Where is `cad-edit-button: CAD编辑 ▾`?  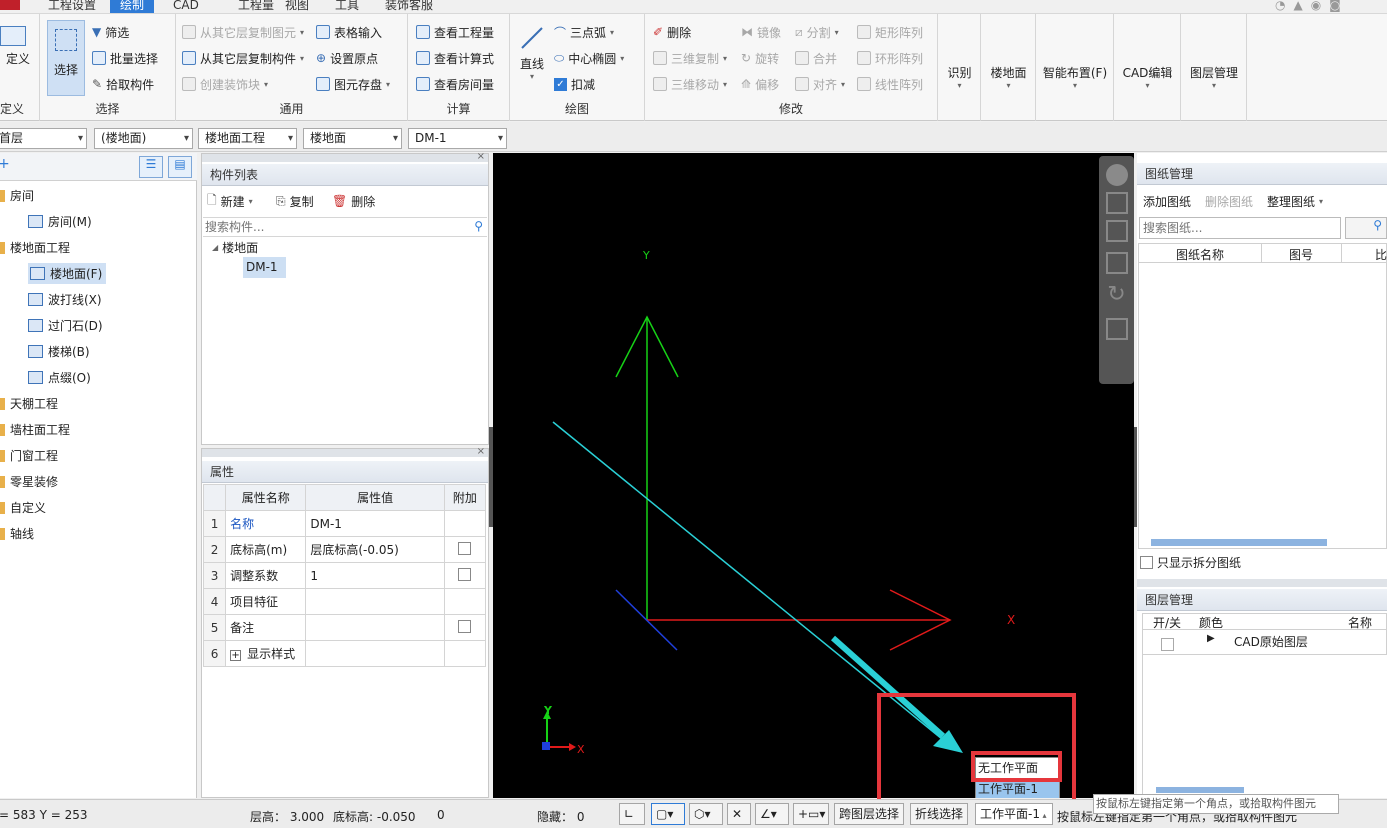
cad-edit-button: CAD编辑 ▾ is located at coordinates (1147, 77).